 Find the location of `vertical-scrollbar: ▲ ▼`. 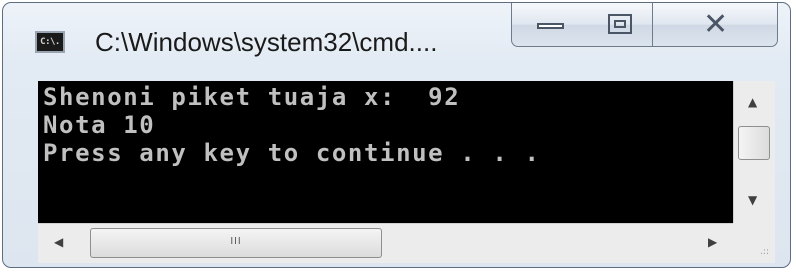

vertical-scrollbar: ▲ ▼ is located at coordinates (754, 152).